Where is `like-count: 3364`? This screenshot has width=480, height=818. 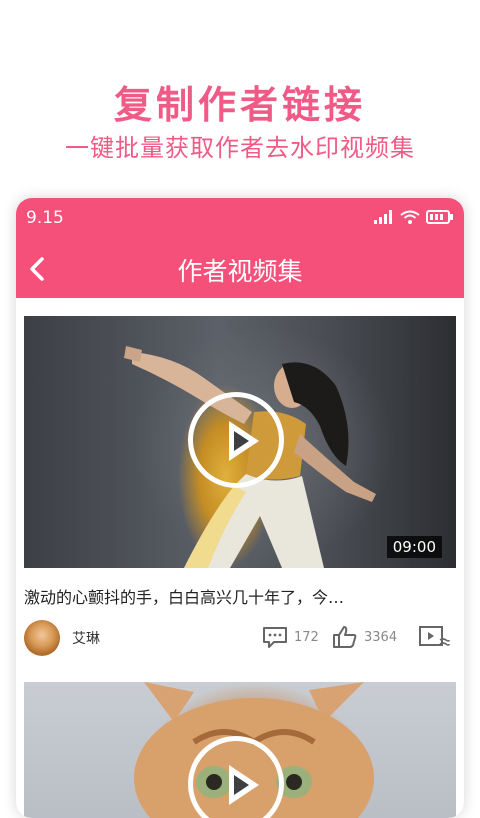 like-count: 3364 is located at coordinates (381, 637).